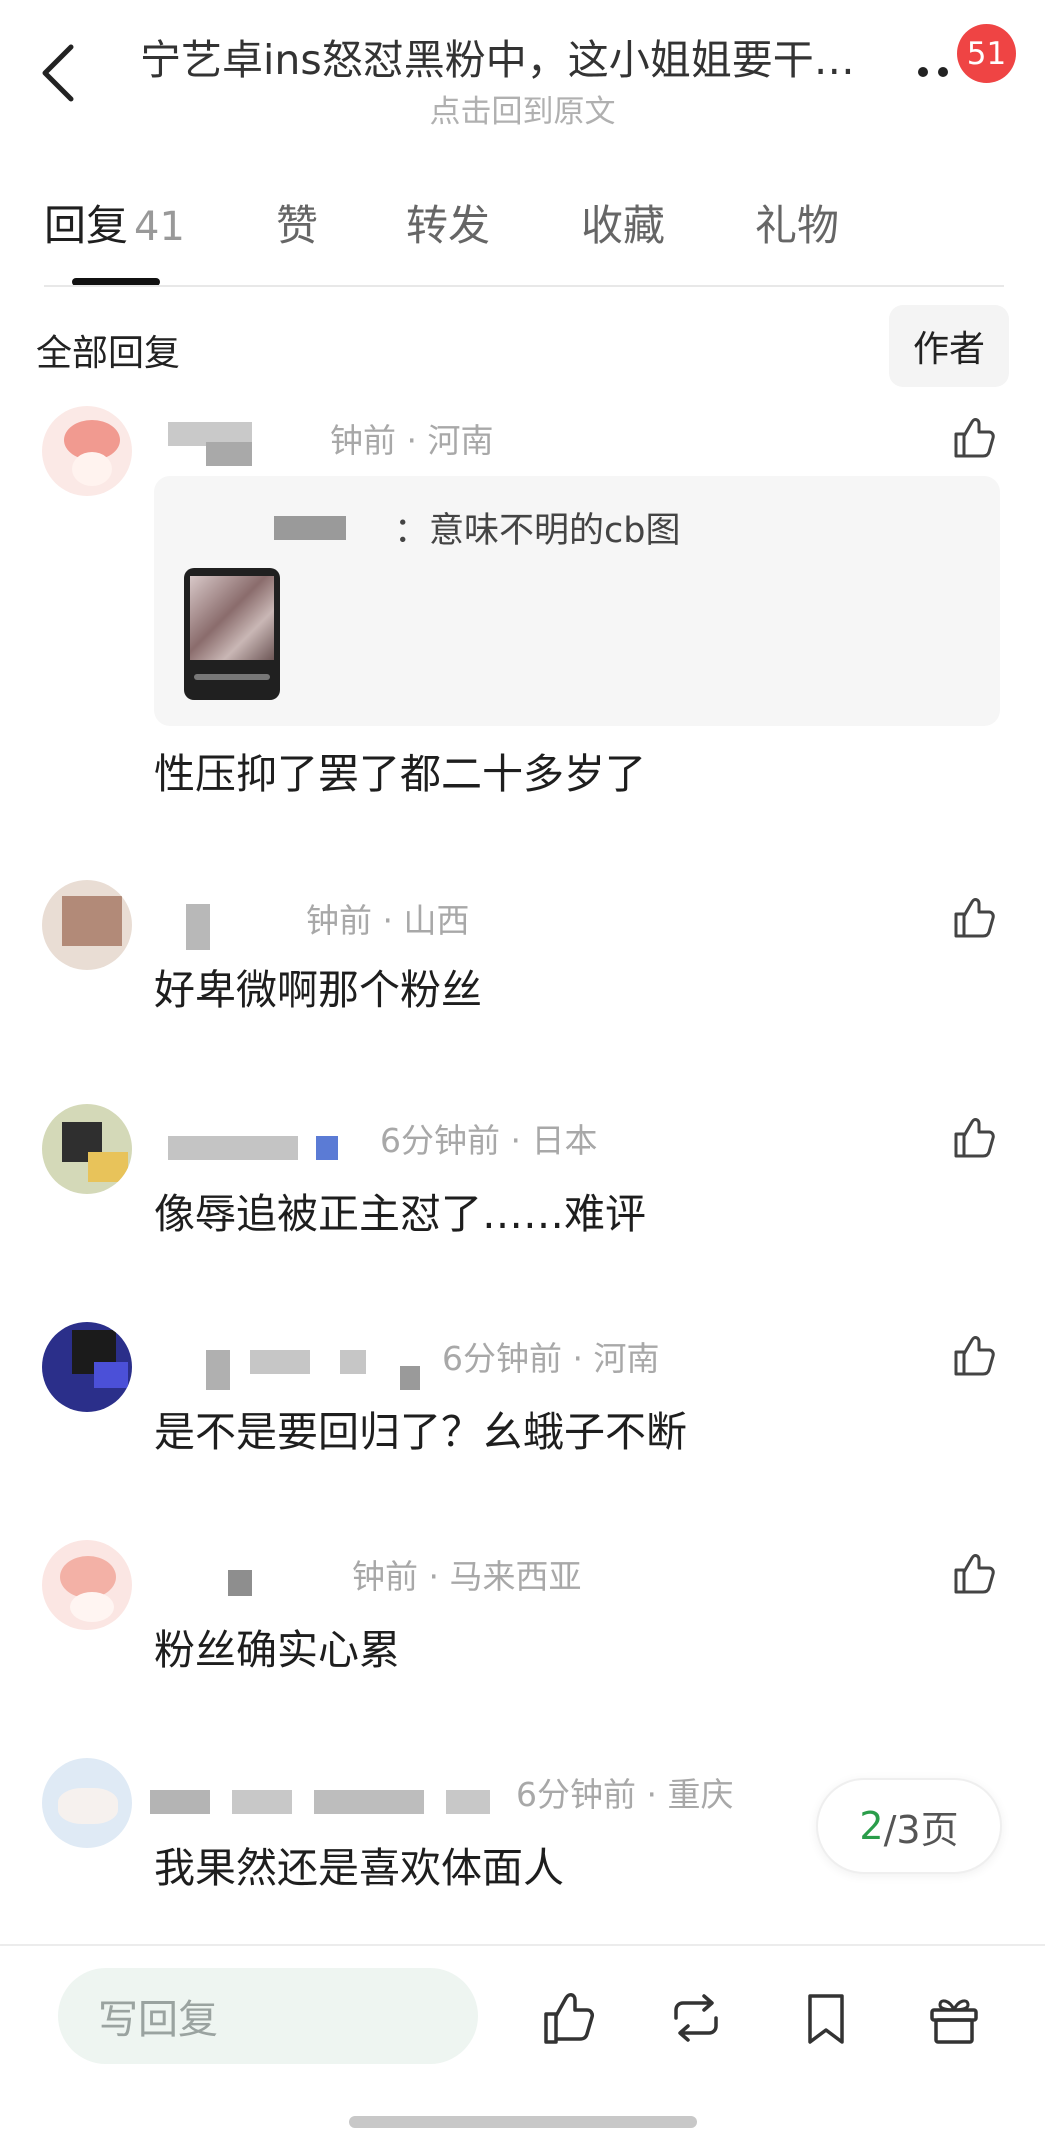 The width and height of the screenshot is (1045, 2155). What do you see at coordinates (921, 1829) in the screenshot?
I see `total-pages: /3页` at bounding box center [921, 1829].